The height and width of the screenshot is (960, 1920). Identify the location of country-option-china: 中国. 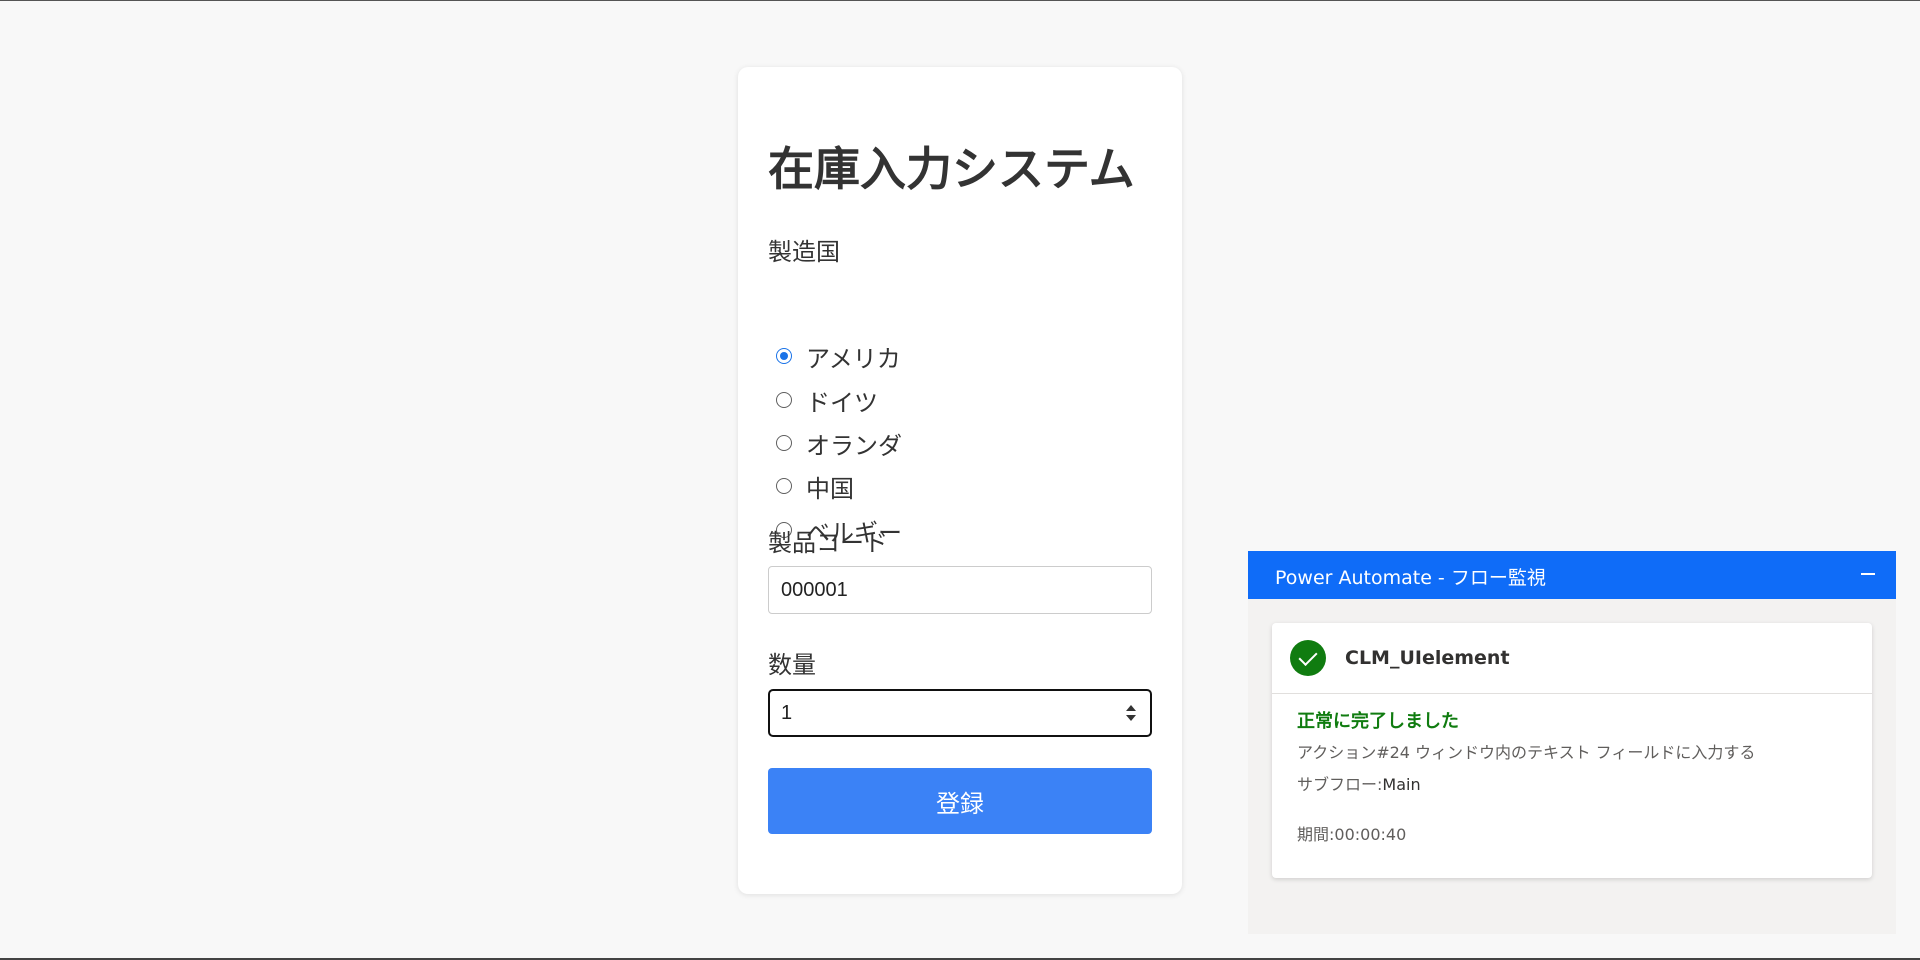
(815, 487).